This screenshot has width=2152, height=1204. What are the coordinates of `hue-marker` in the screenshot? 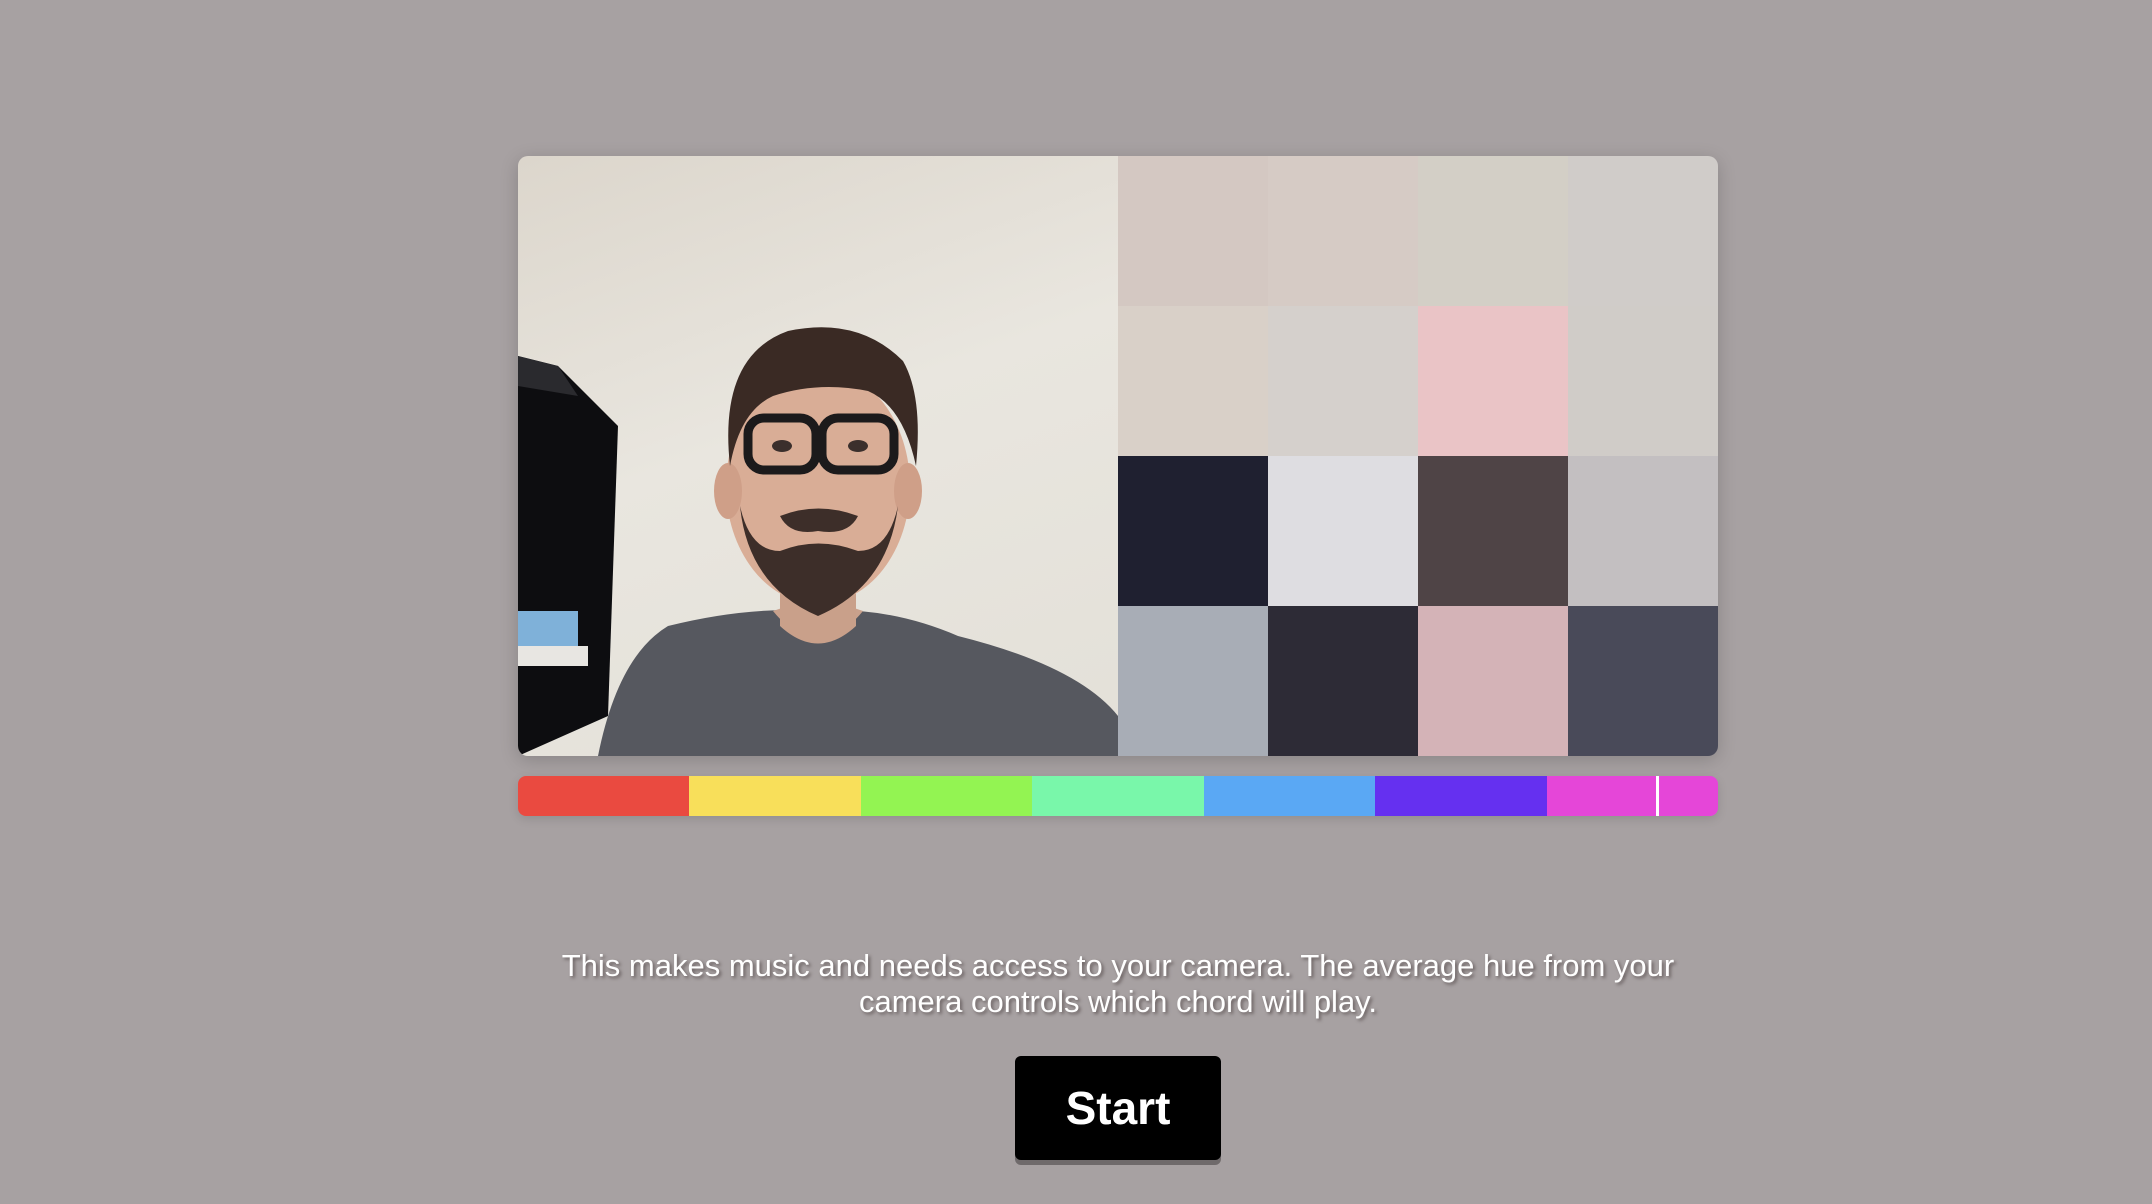 It's located at (1657, 796).